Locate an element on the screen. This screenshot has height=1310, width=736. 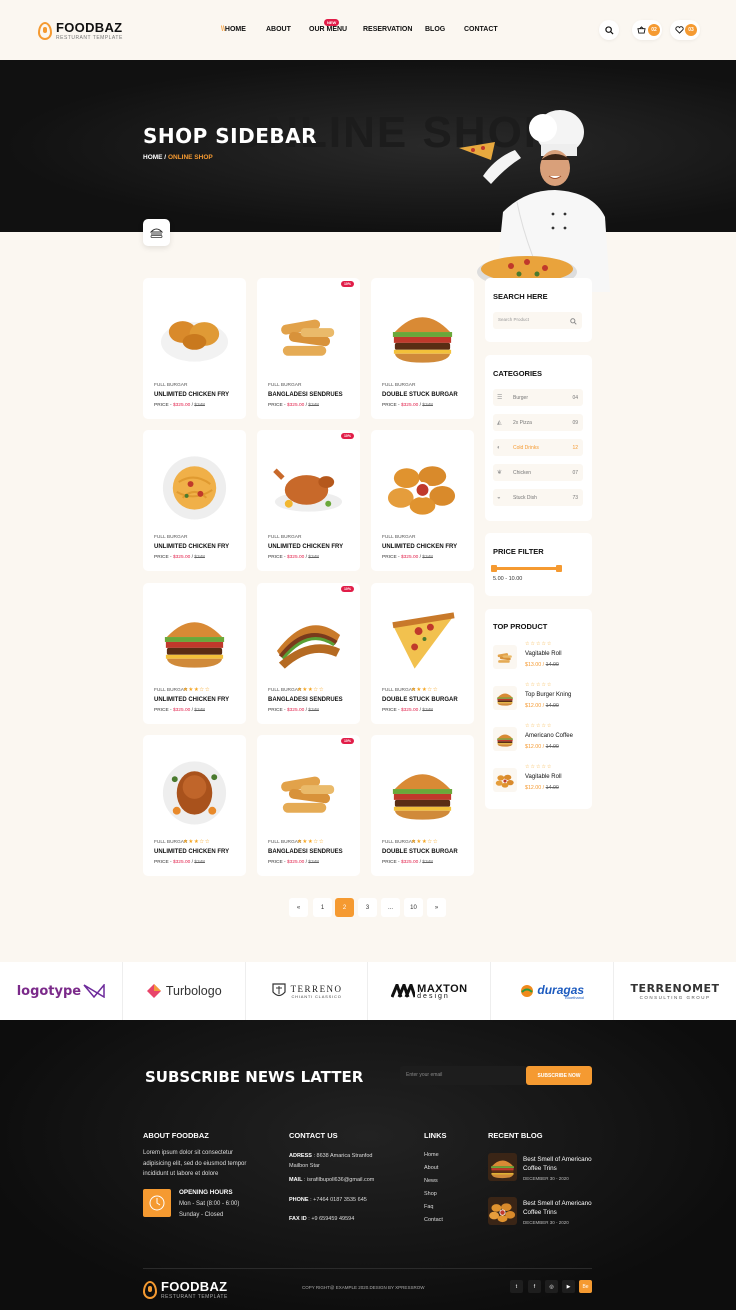
brand-terrenomet: TERRENOMET CONSULTING GROUP is located at coordinates (675, 991).